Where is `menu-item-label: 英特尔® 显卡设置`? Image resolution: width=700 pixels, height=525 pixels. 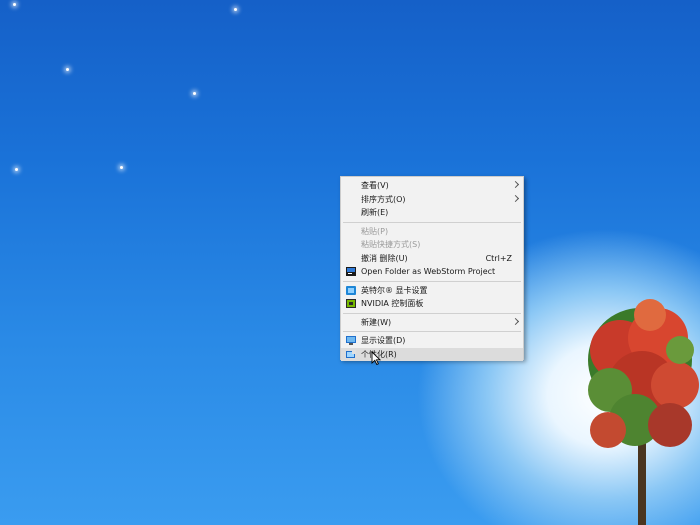 menu-item-label: 英特尔® 显卡设置 is located at coordinates (394, 290).